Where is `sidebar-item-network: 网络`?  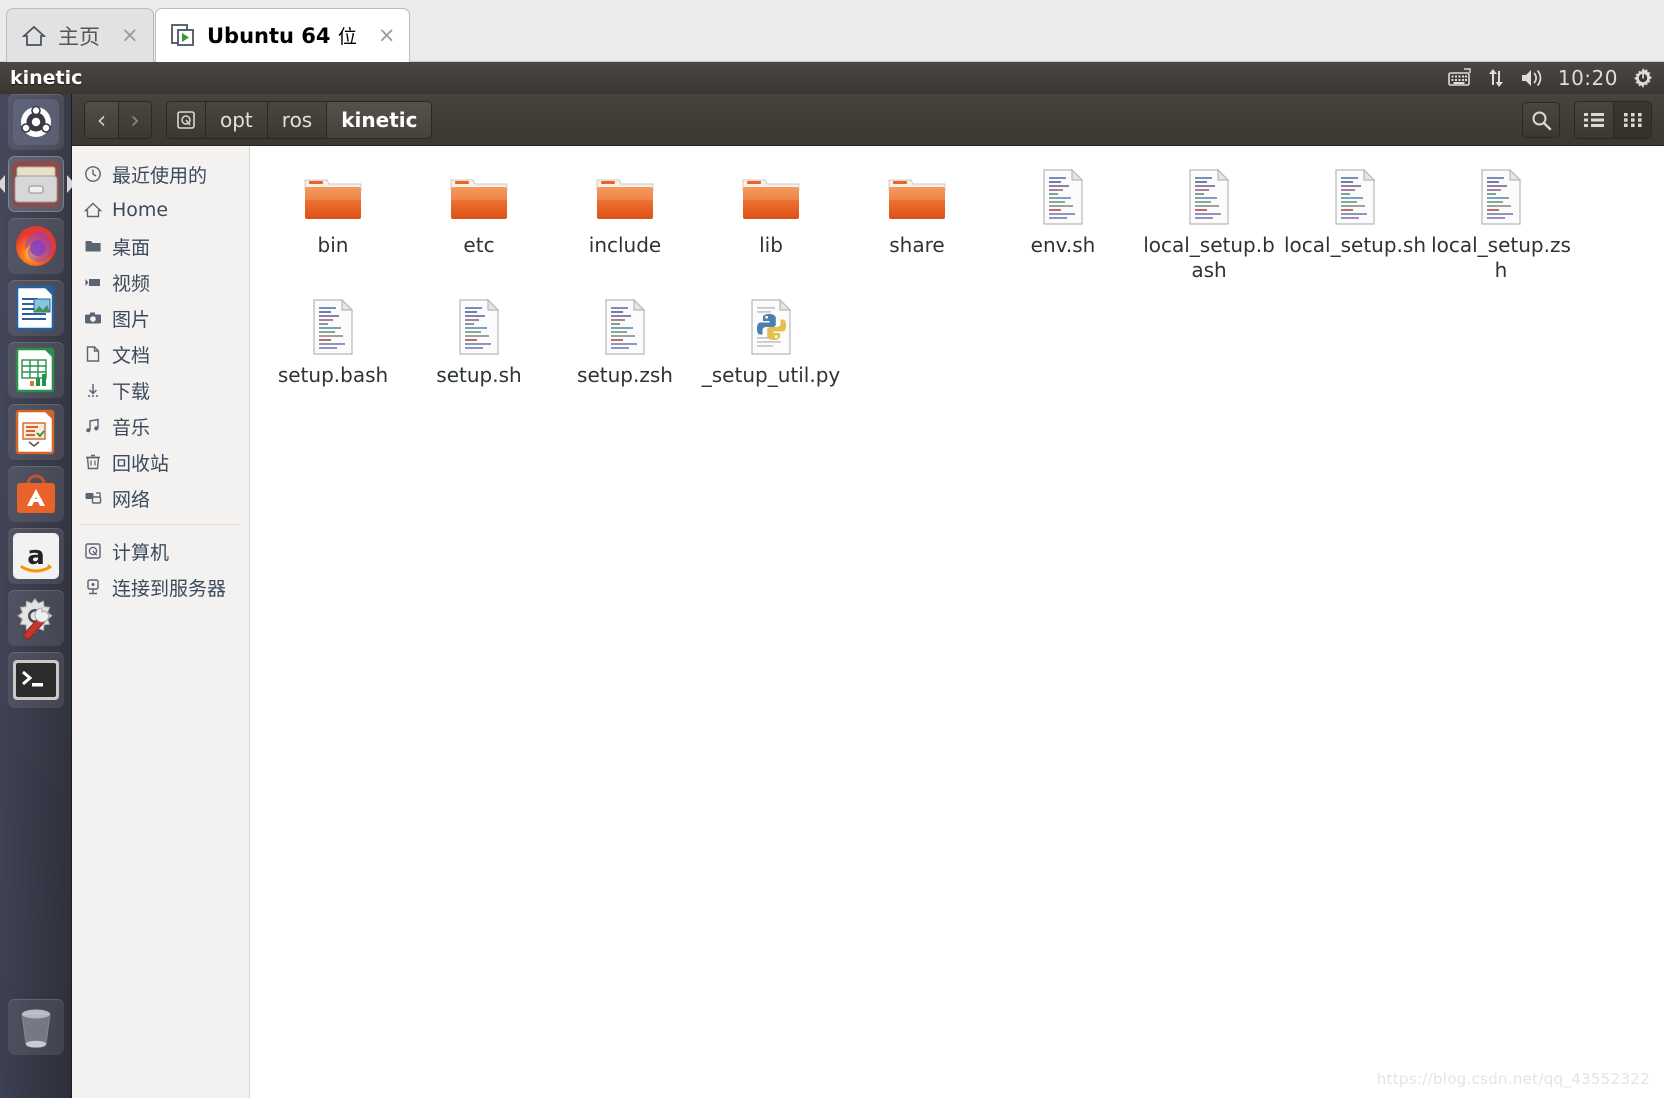
sidebar-item-network: 网络 is located at coordinates (160, 498).